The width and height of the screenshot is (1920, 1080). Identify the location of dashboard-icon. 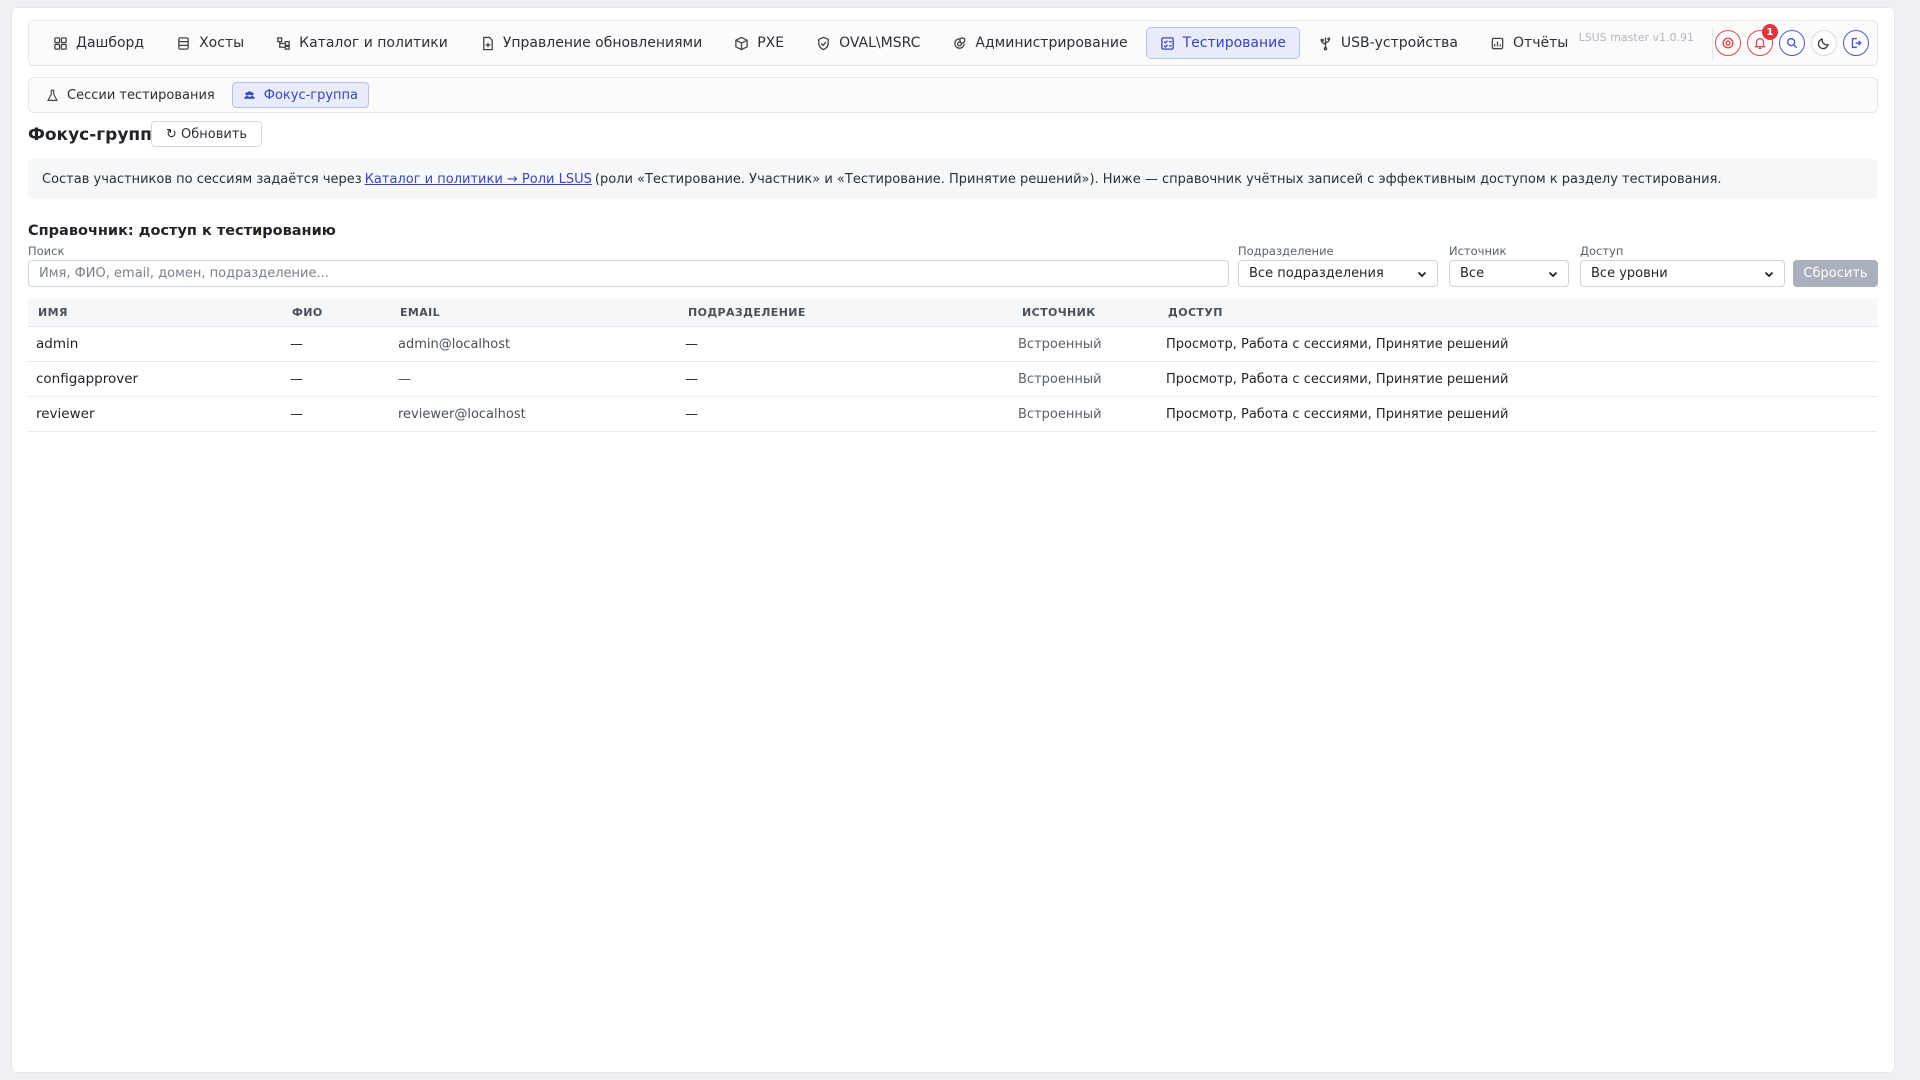
(60, 43).